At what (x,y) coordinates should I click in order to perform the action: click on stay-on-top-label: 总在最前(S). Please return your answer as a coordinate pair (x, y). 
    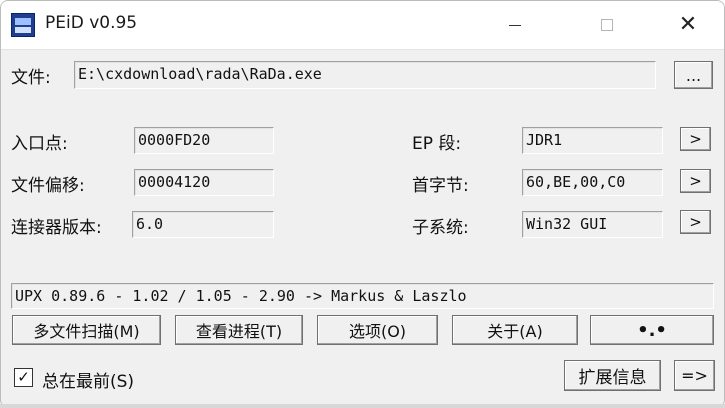
    Looking at the image, I should click on (88, 382).